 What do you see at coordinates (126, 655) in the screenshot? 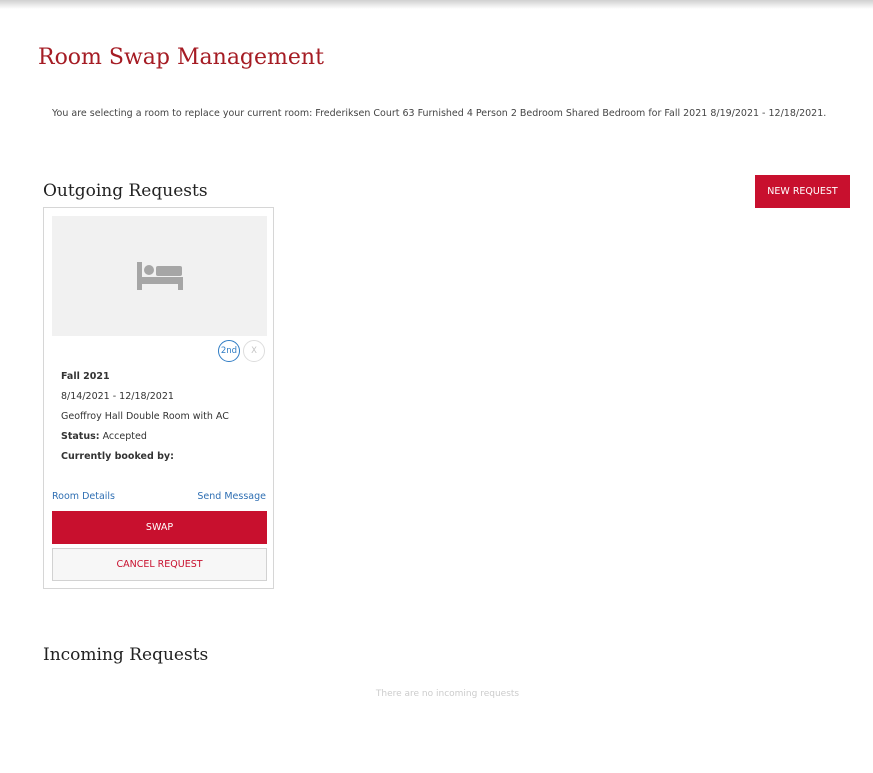
I see `incoming-requests-title: Incoming Requests` at bounding box center [126, 655].